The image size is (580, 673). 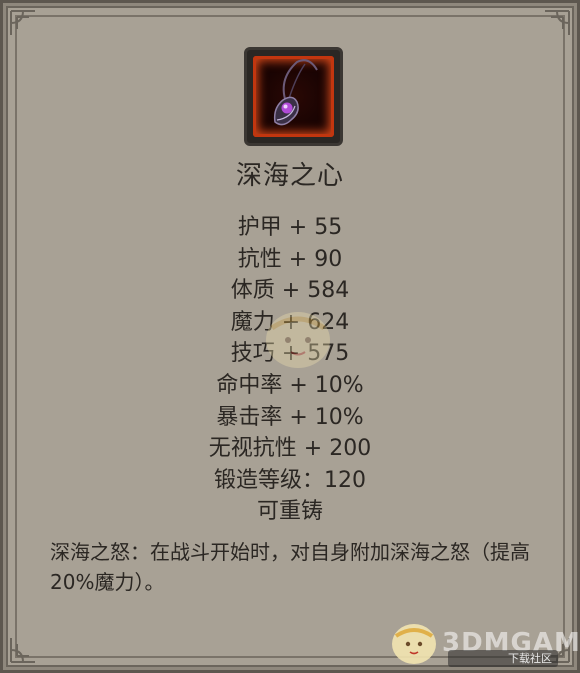 I want to click on amulet-icon, so click(x=295, y=92).